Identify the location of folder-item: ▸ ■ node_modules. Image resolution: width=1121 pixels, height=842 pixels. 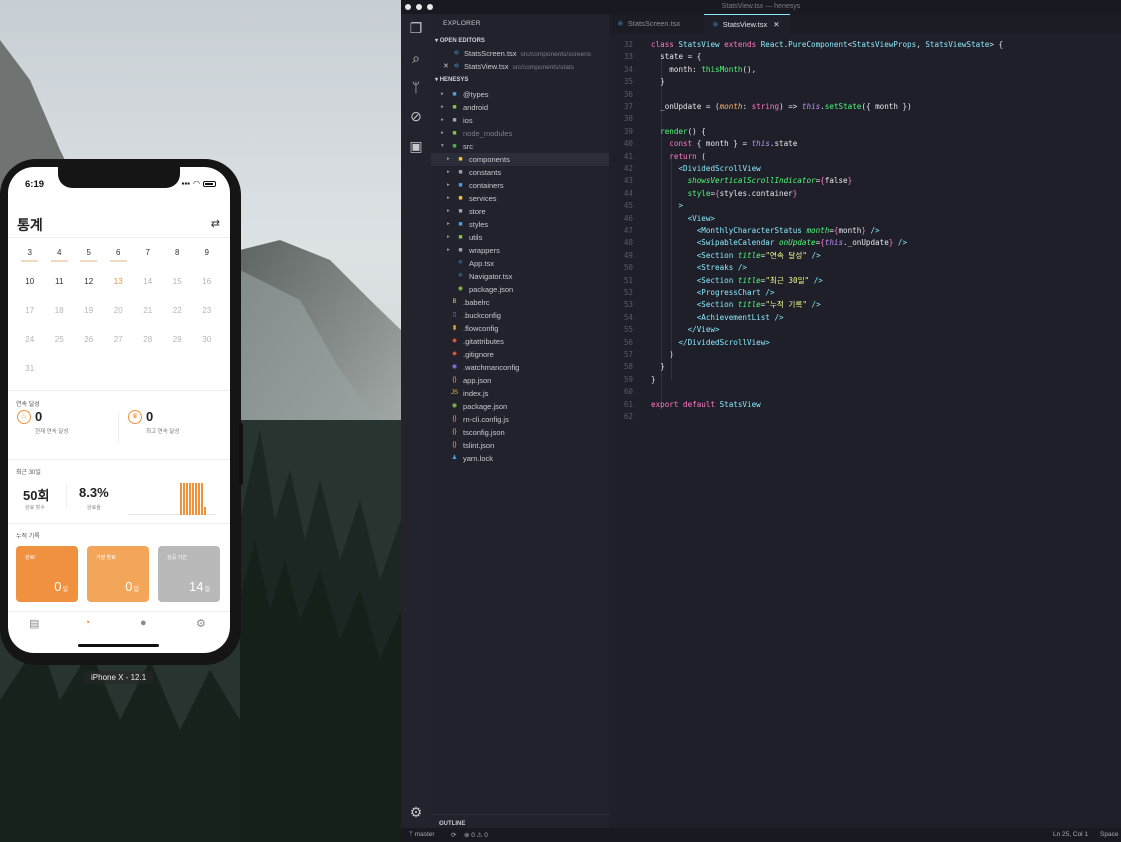
(520, 133).